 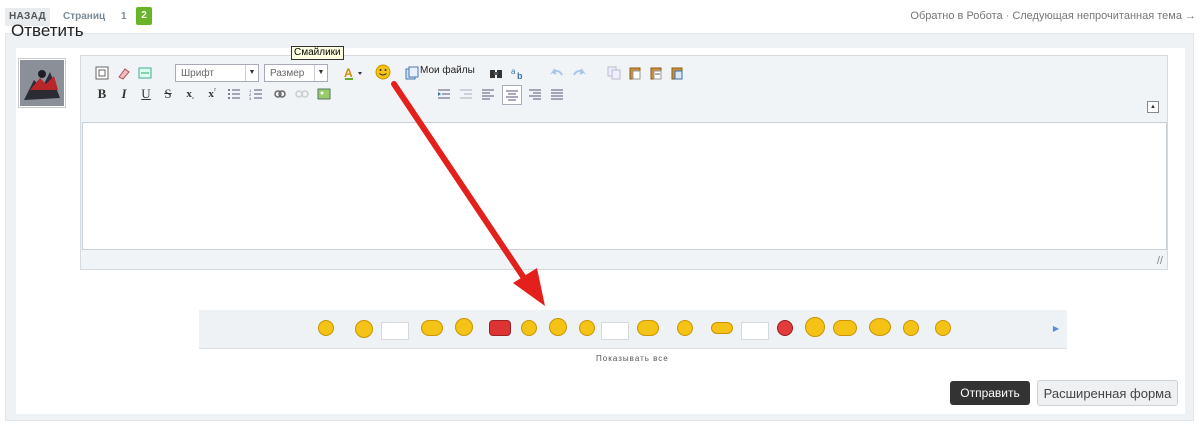 What do you see at coordinates (943, 328) in the screenshot?
I see `smiley-cool-icon` at bounding box center [943, 328].